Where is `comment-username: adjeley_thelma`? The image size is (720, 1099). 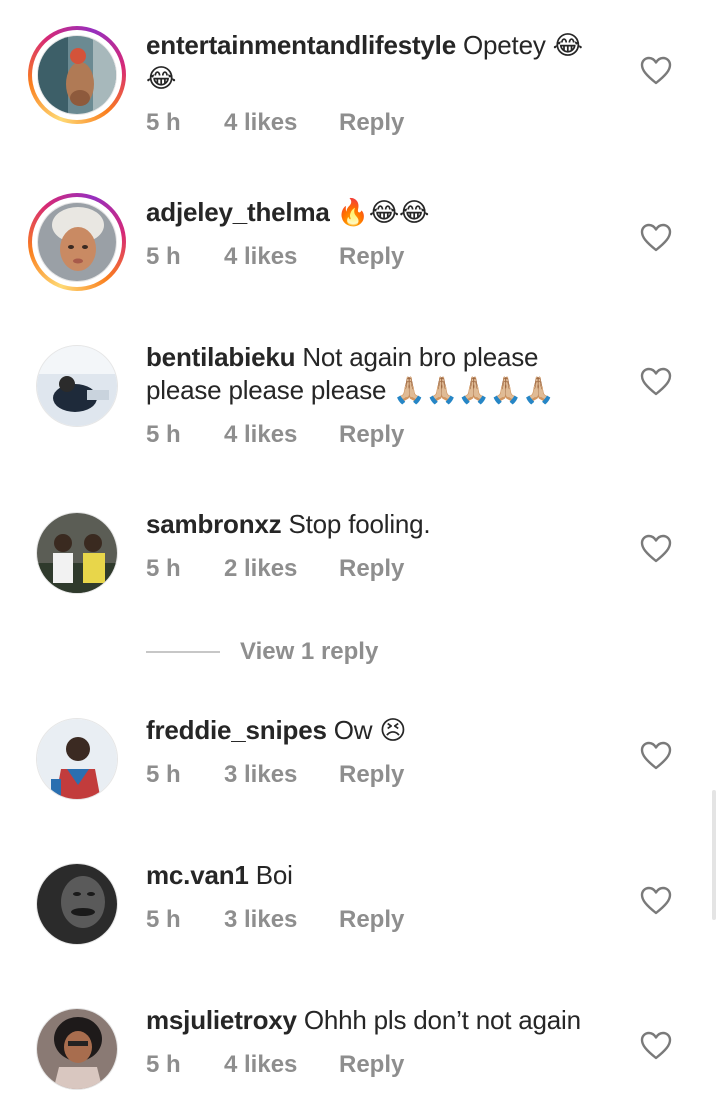 comment-username: adjeley_thelma is located at coordinates (238, 212).